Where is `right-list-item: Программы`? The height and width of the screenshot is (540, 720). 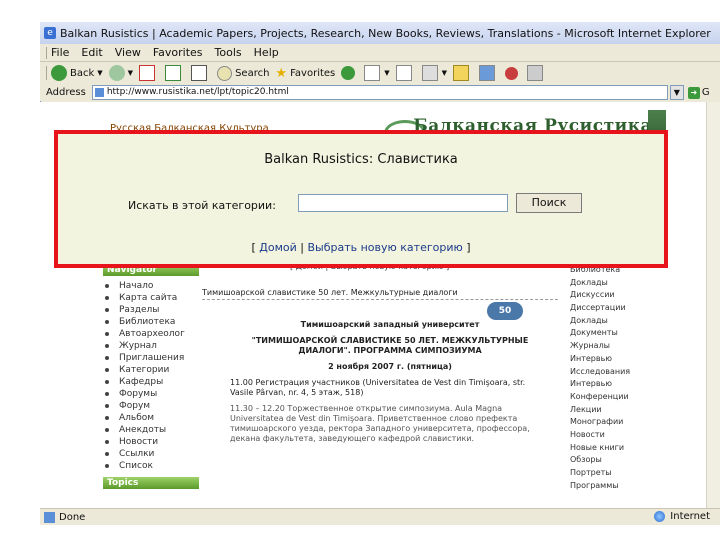 right-list-item: Программы is located at coordinates (610, 486).